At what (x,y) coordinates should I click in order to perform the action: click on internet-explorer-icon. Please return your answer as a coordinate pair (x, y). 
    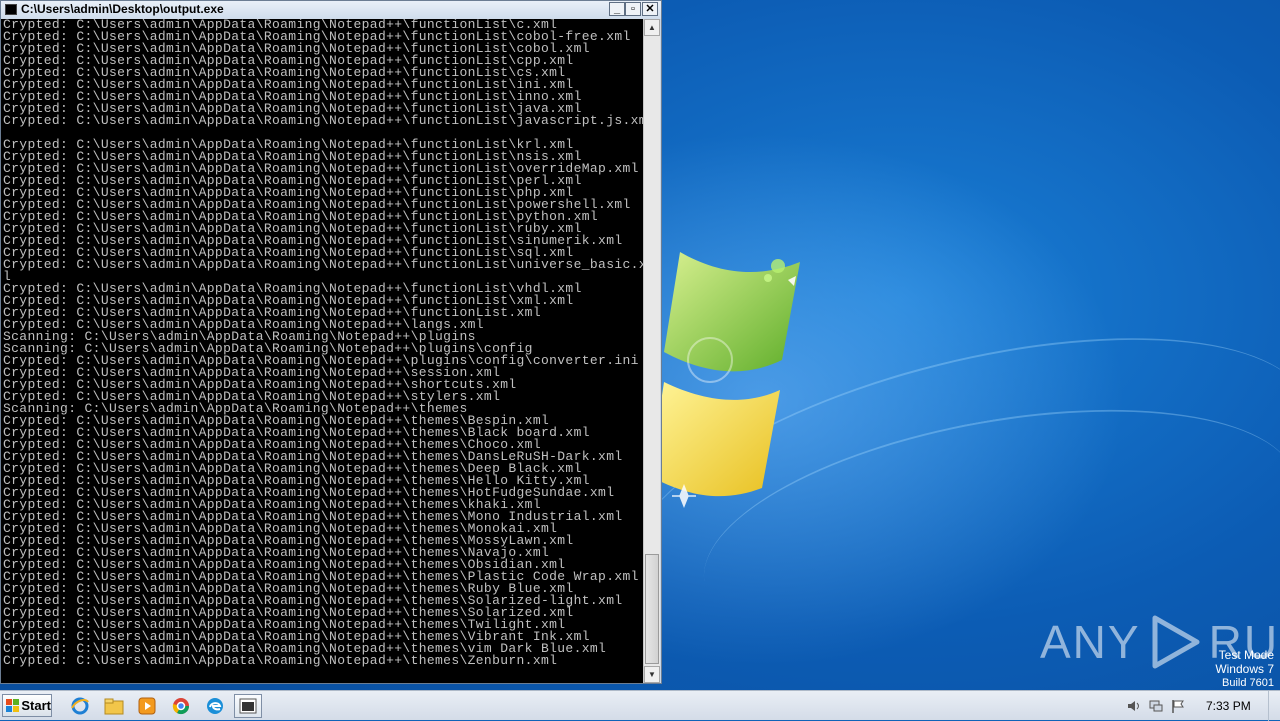
    Looking at the image, I should click on (80, 706).